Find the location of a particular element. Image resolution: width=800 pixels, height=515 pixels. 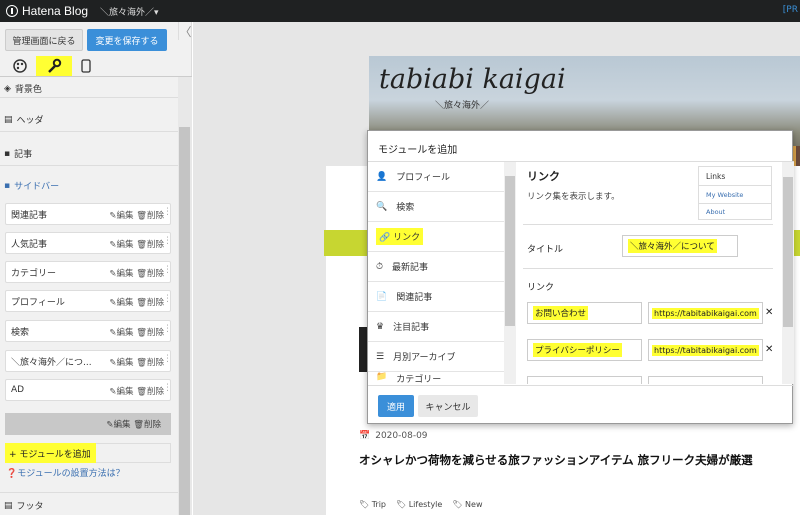

dragging-module-item: ✎編集 🗑削除 is located at coordinates (88, 424).